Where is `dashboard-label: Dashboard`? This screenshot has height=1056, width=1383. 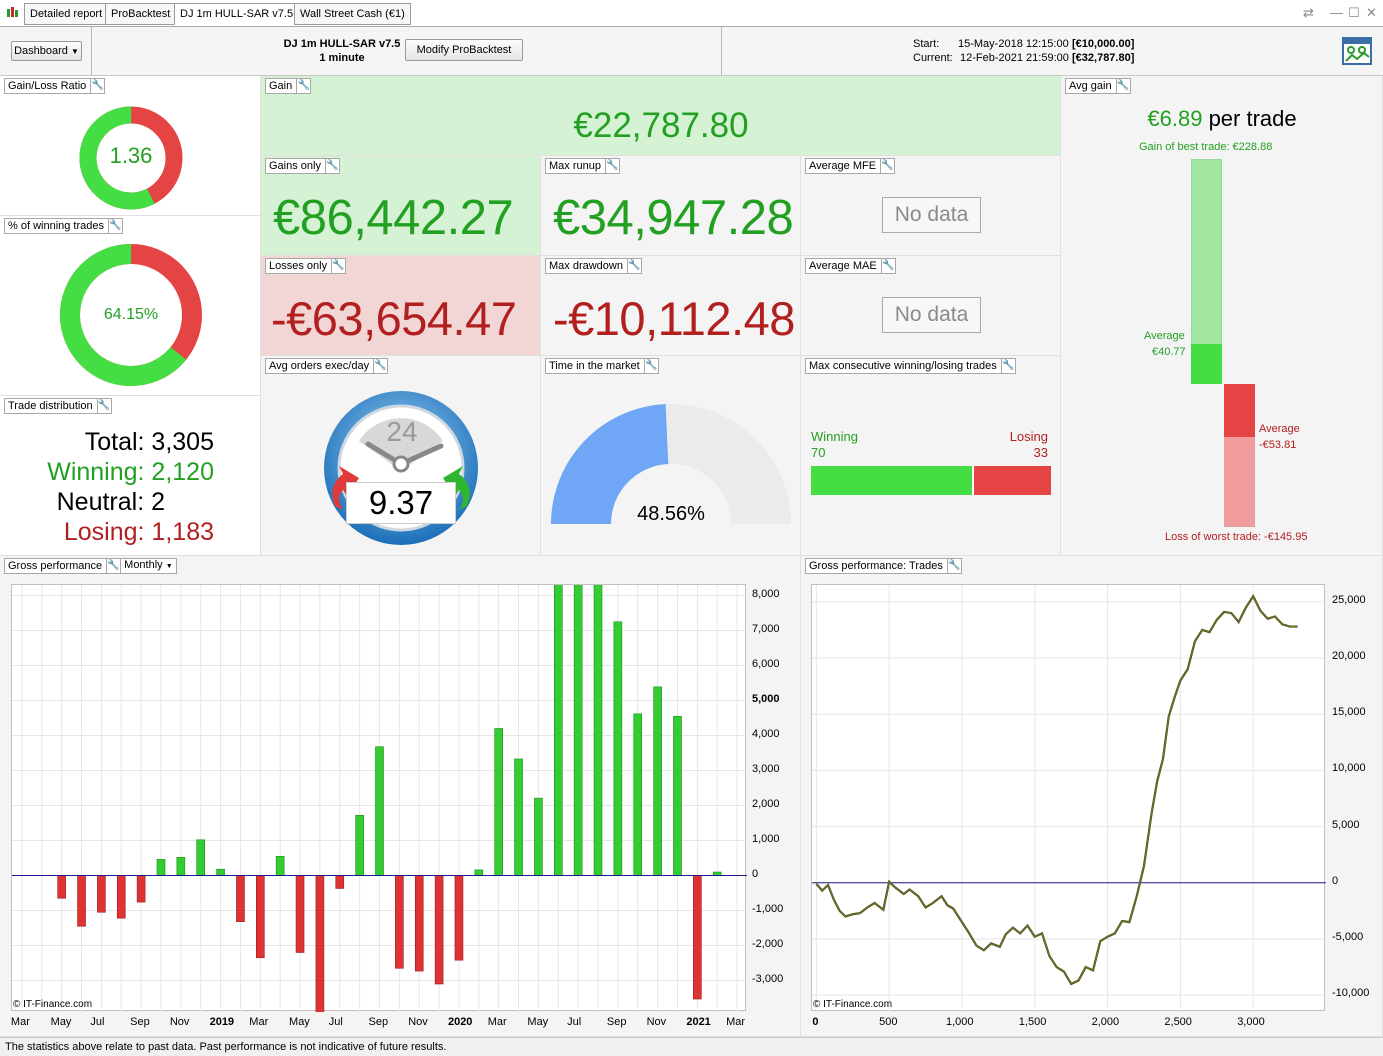
dashboard-label: Dashboard is located at coordinates (41, 51).